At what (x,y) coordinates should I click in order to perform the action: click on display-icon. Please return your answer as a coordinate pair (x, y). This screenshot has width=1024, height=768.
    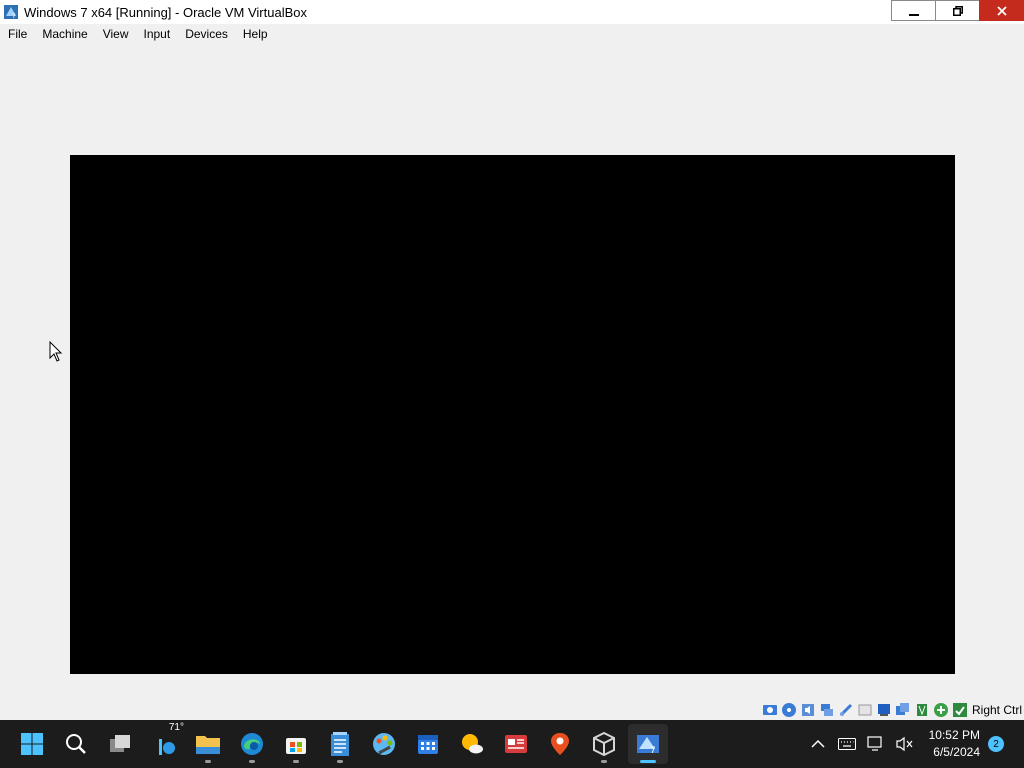
    Looking at the image, I should click on (884, 710).